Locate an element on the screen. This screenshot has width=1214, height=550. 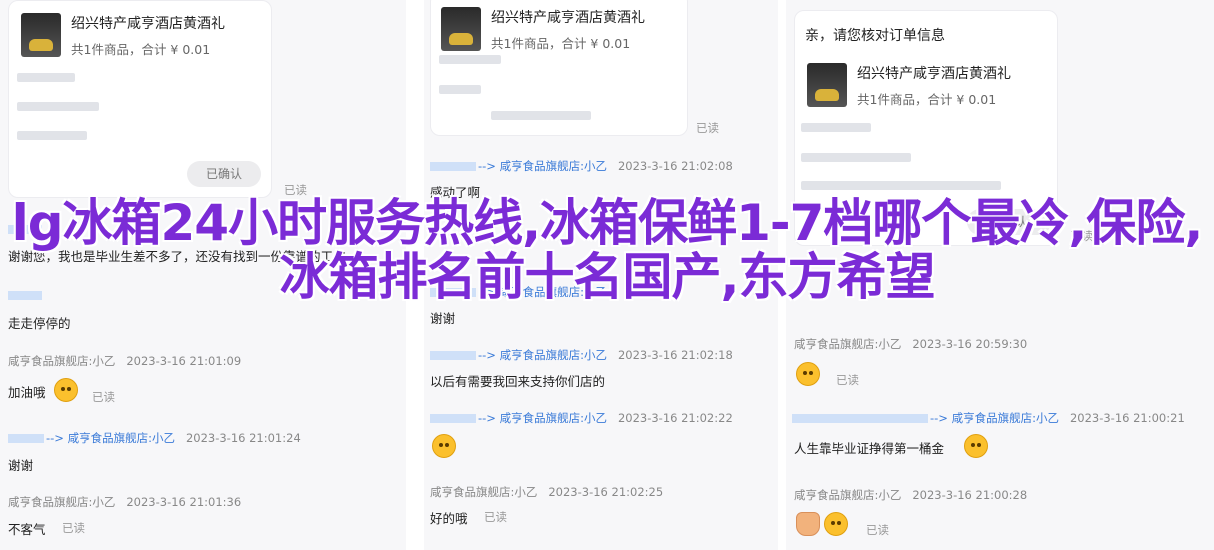
message-time: 2023-3-16 21:01:09 is located at coordinates (184, 361).